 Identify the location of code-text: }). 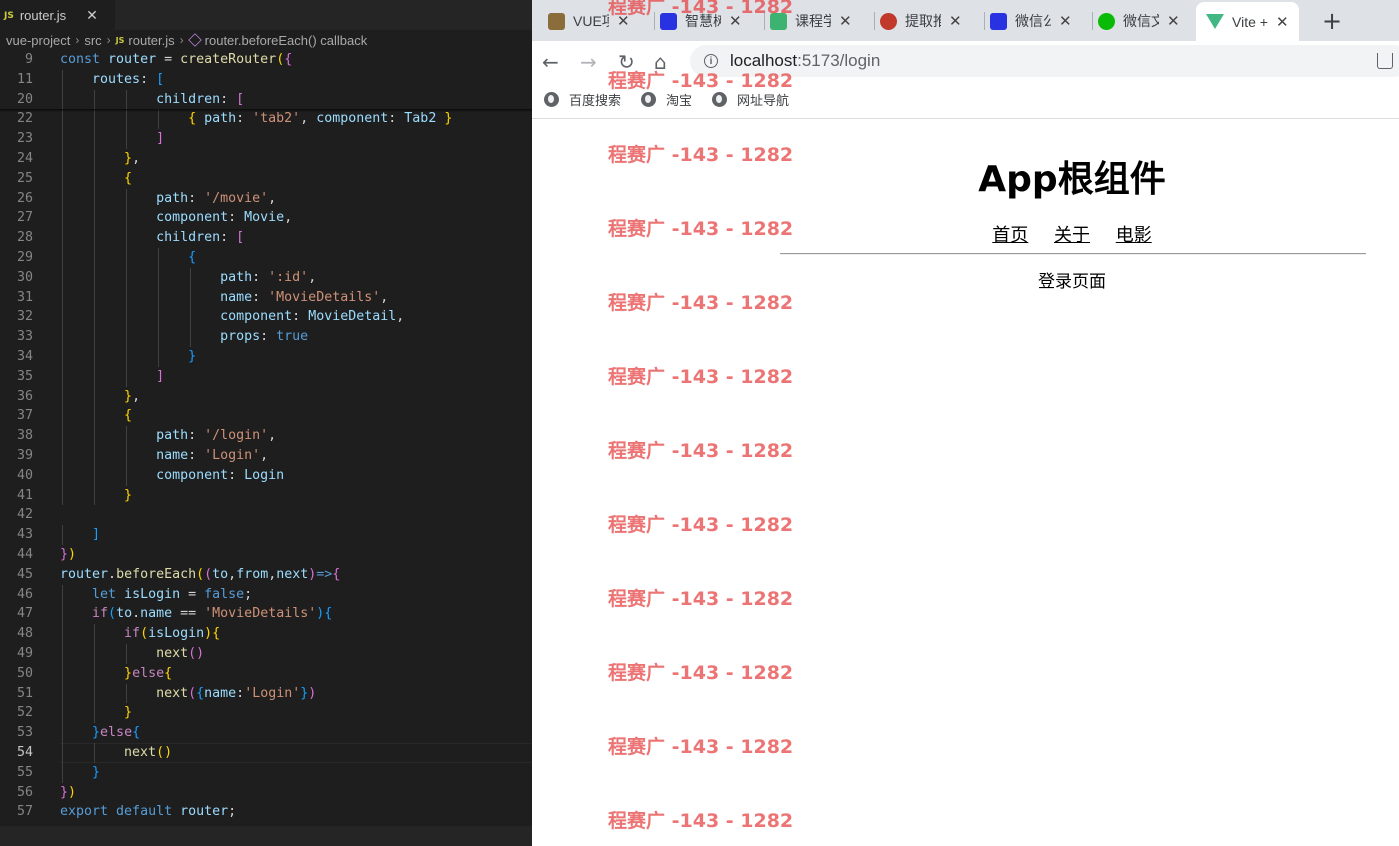
(68, 554).